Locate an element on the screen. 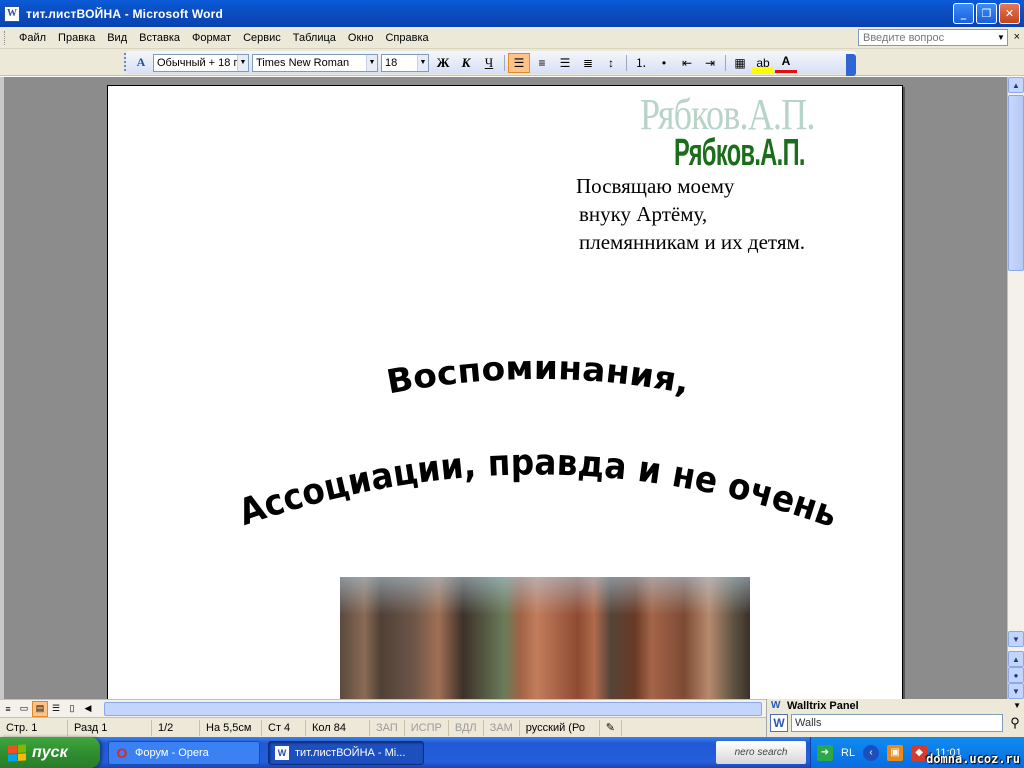  help-question-input: Введите вопрос ▼ is located at coordinates (933, 37).